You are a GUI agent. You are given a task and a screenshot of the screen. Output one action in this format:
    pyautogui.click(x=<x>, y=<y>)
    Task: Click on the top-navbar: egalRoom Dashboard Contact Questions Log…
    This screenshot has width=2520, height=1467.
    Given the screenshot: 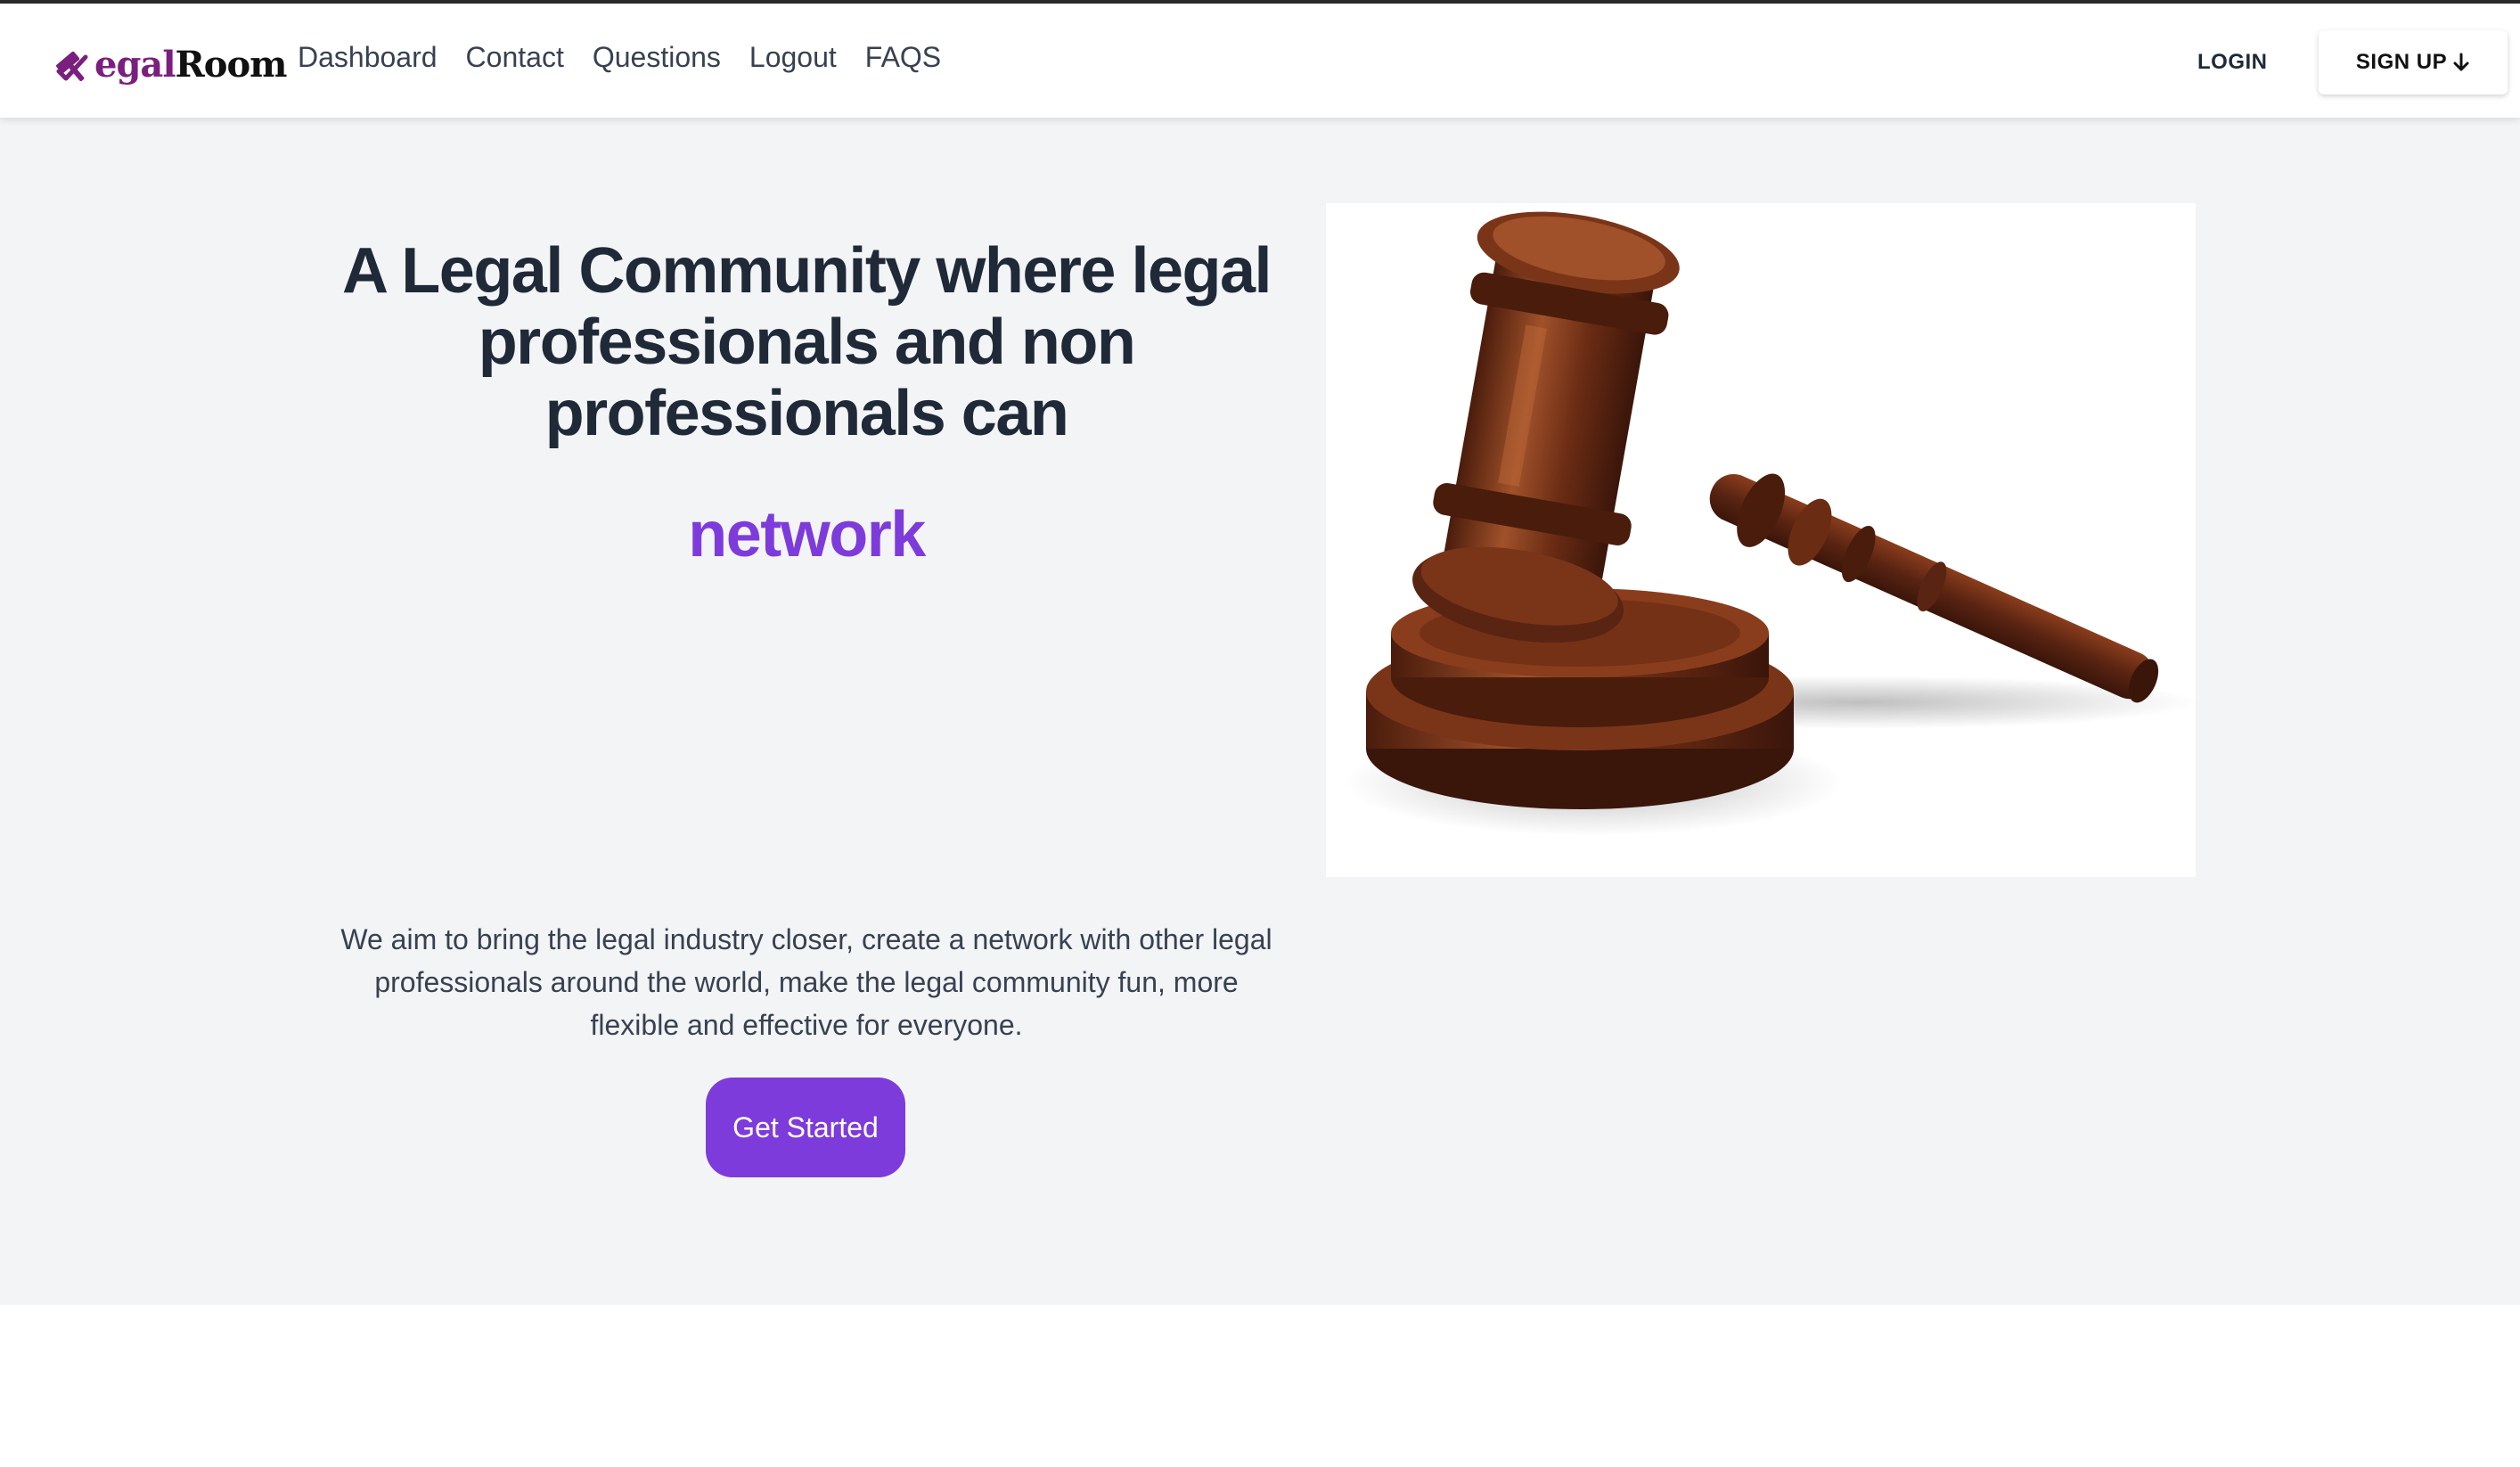 What is the action you would take?
    pyautogui.click(x=1260, y=61)
    